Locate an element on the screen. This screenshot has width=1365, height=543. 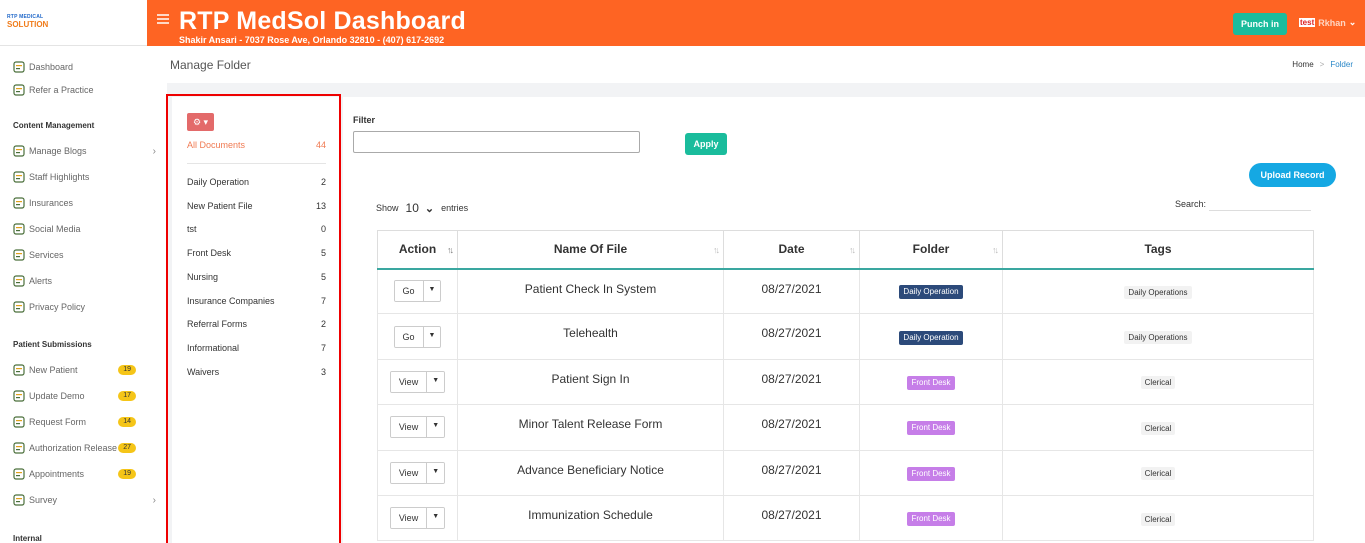
entries-select: 10 ⌄ is located at coordinates (420, 208).